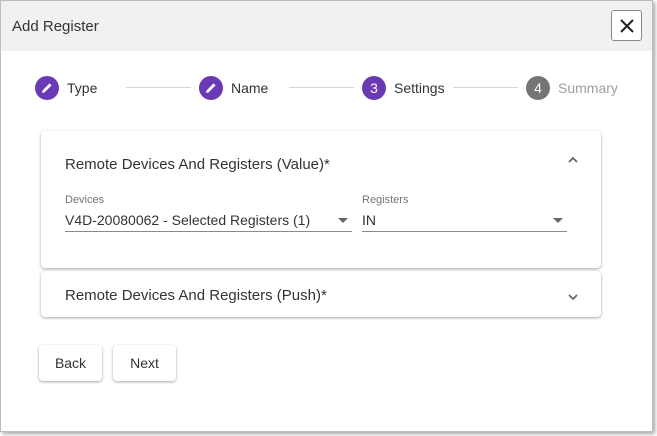  I want to click on step-settings-number: 3, so click(374, 88).